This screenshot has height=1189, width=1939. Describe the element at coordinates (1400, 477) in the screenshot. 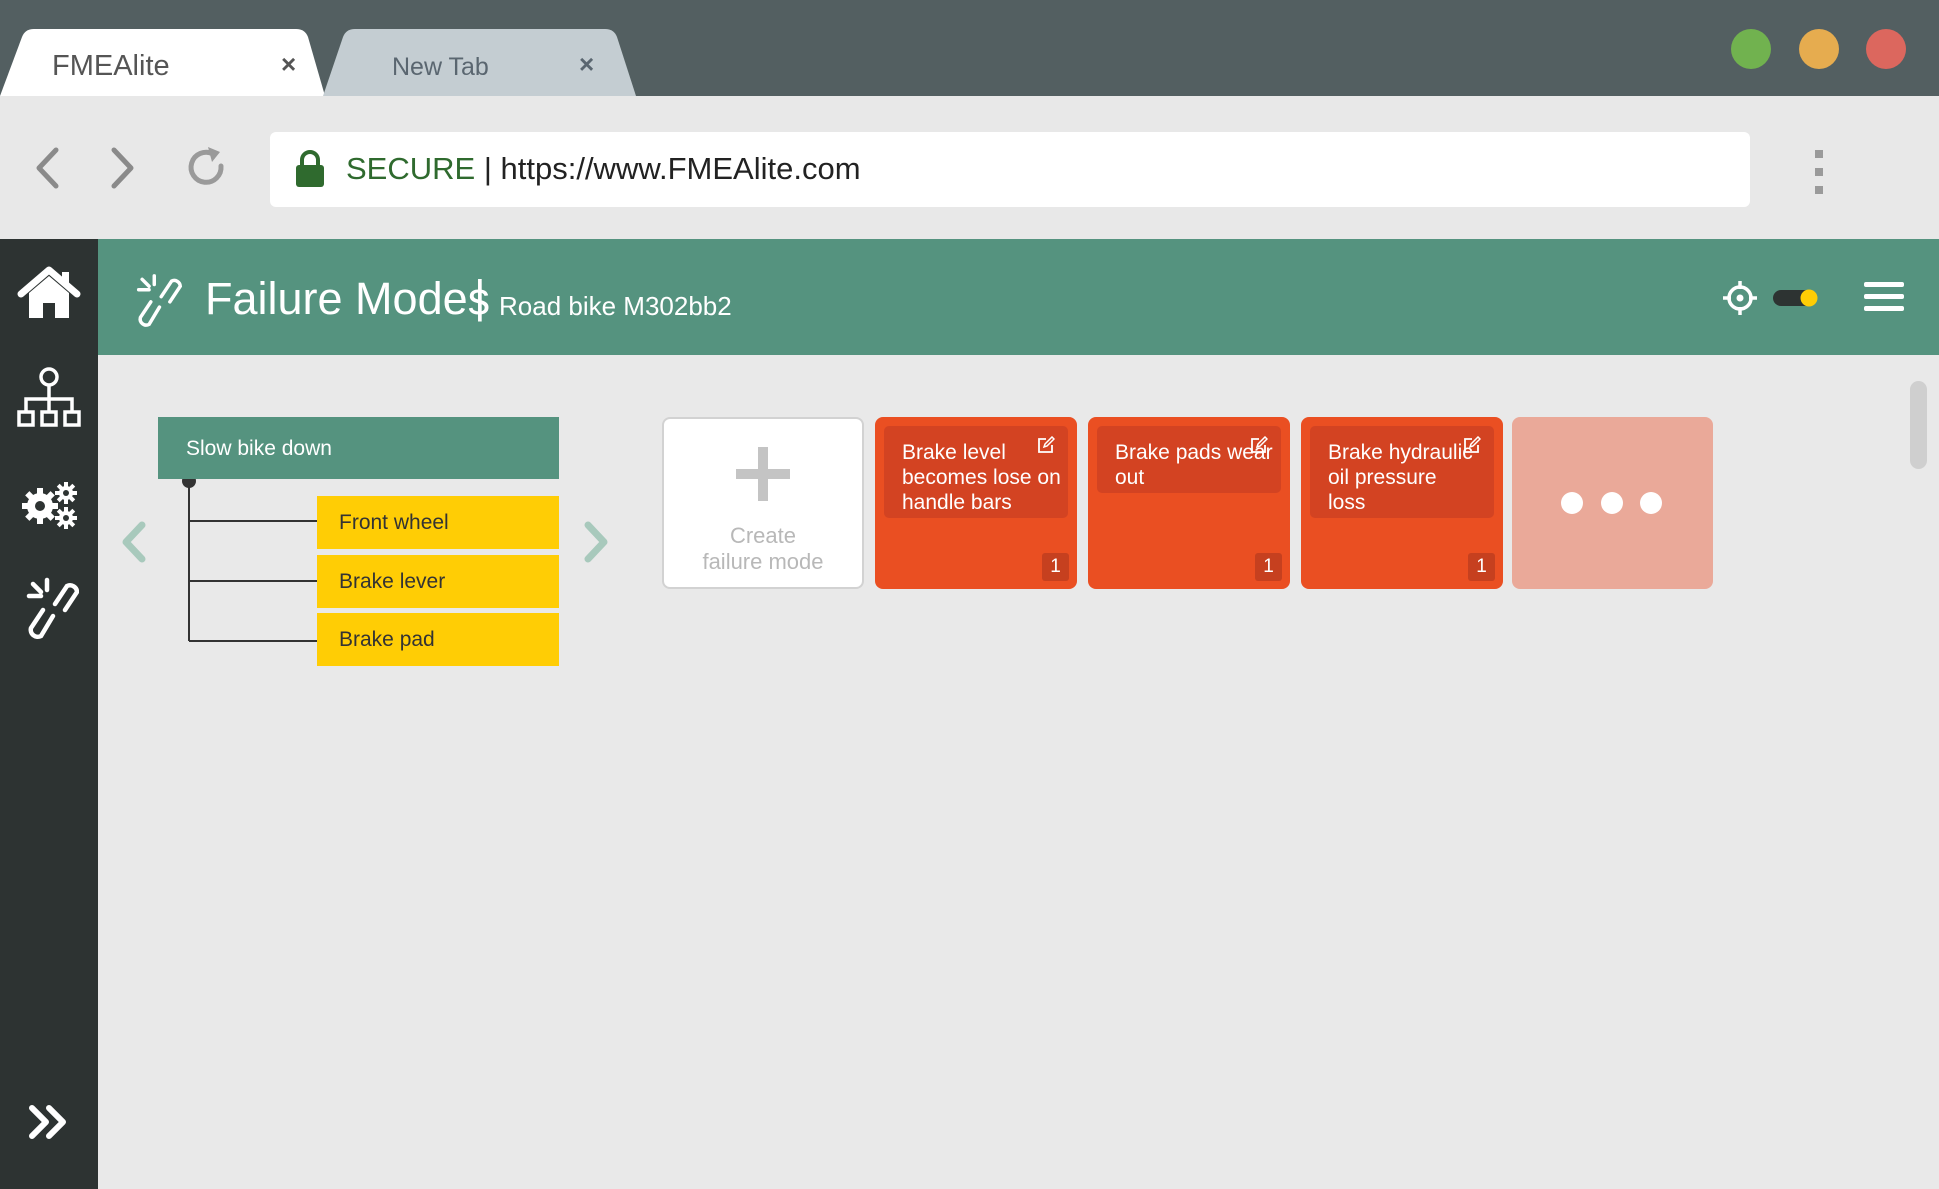

I see `failure-mode-label: Brake hydraulic oil pressure loss` at that location.